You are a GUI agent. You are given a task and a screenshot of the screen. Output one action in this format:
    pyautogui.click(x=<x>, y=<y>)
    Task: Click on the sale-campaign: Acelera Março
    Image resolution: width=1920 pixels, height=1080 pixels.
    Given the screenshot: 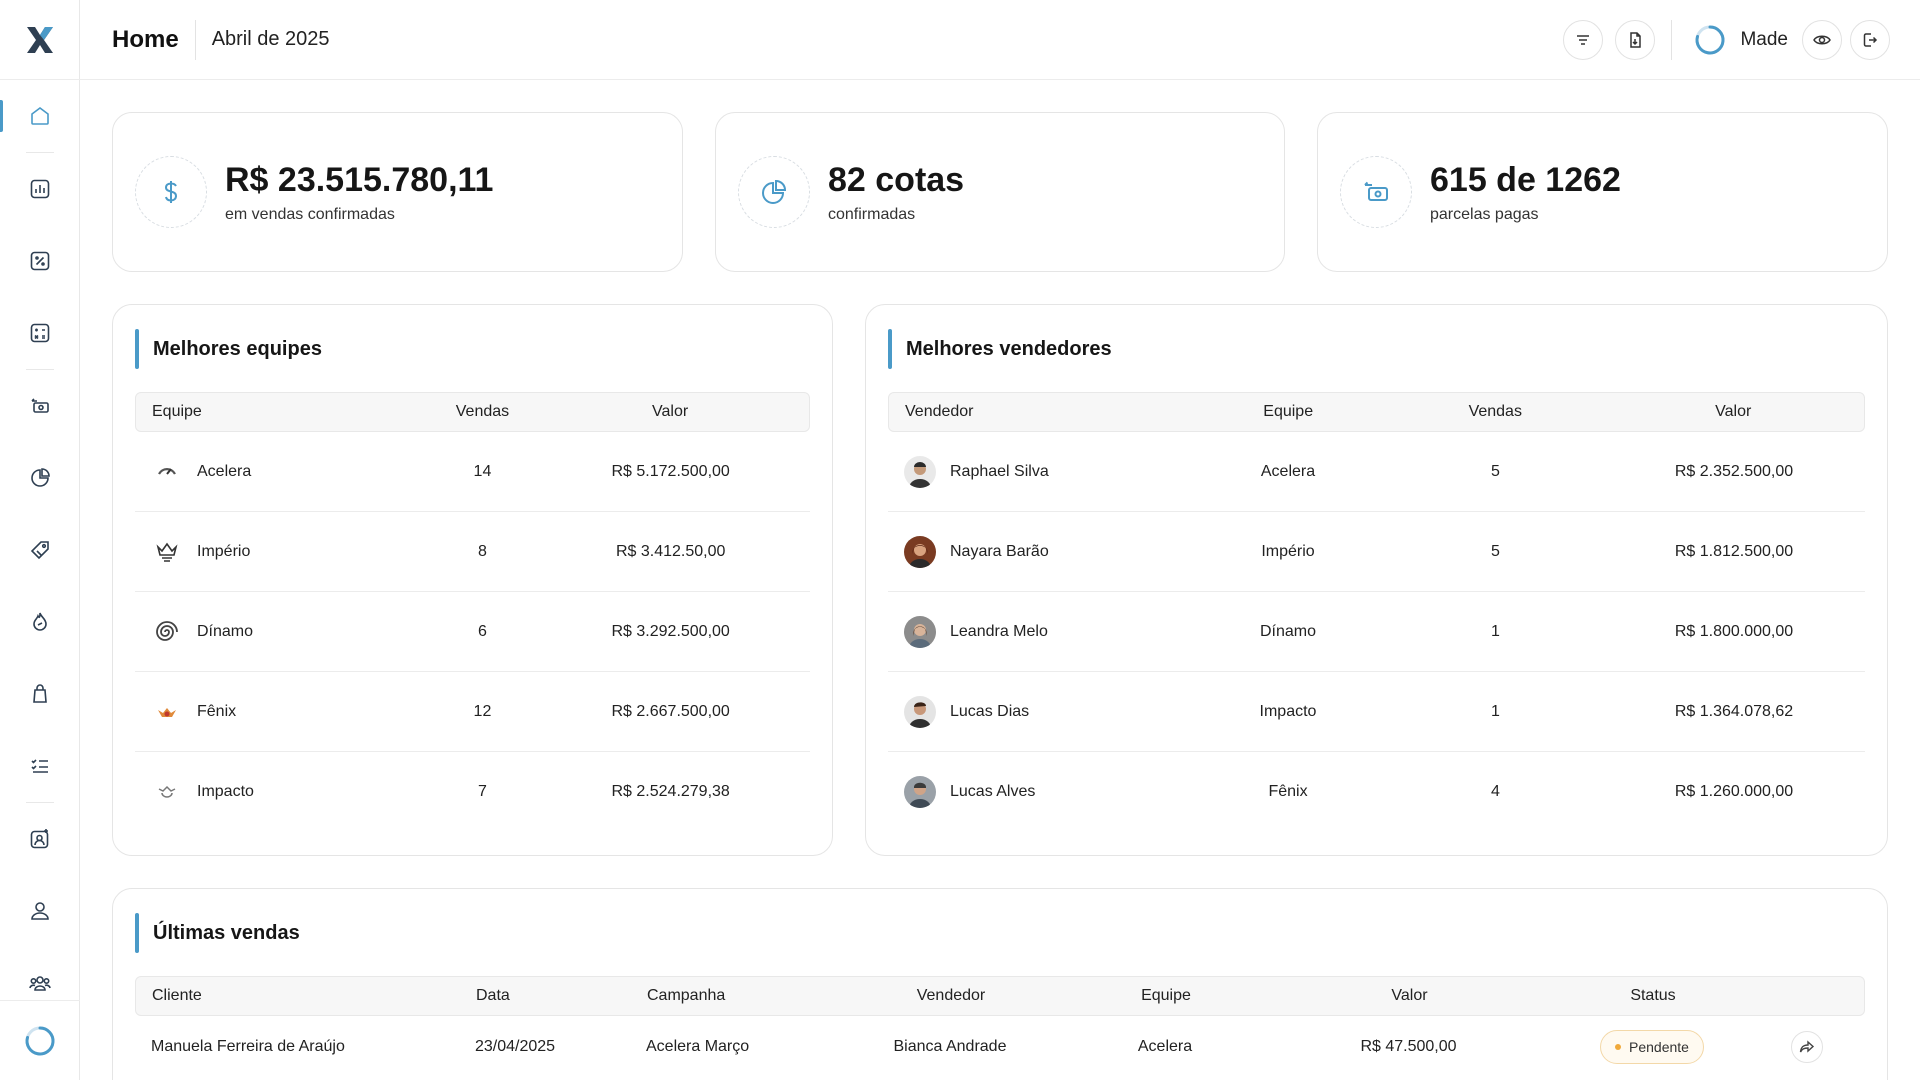 What is the action you would take?
    pyautogui.click(x=698, y=1046)
    